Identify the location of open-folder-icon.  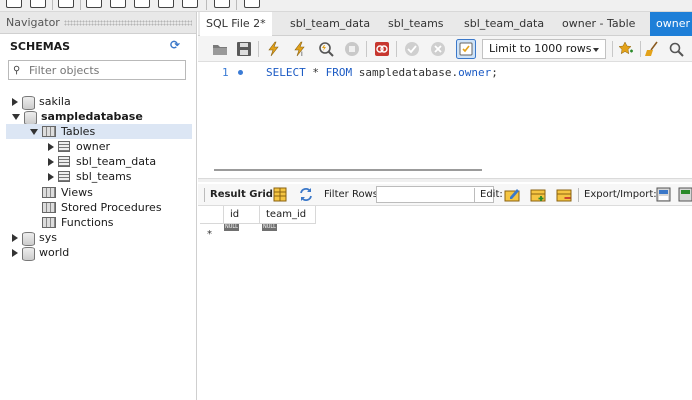
(220, 49).